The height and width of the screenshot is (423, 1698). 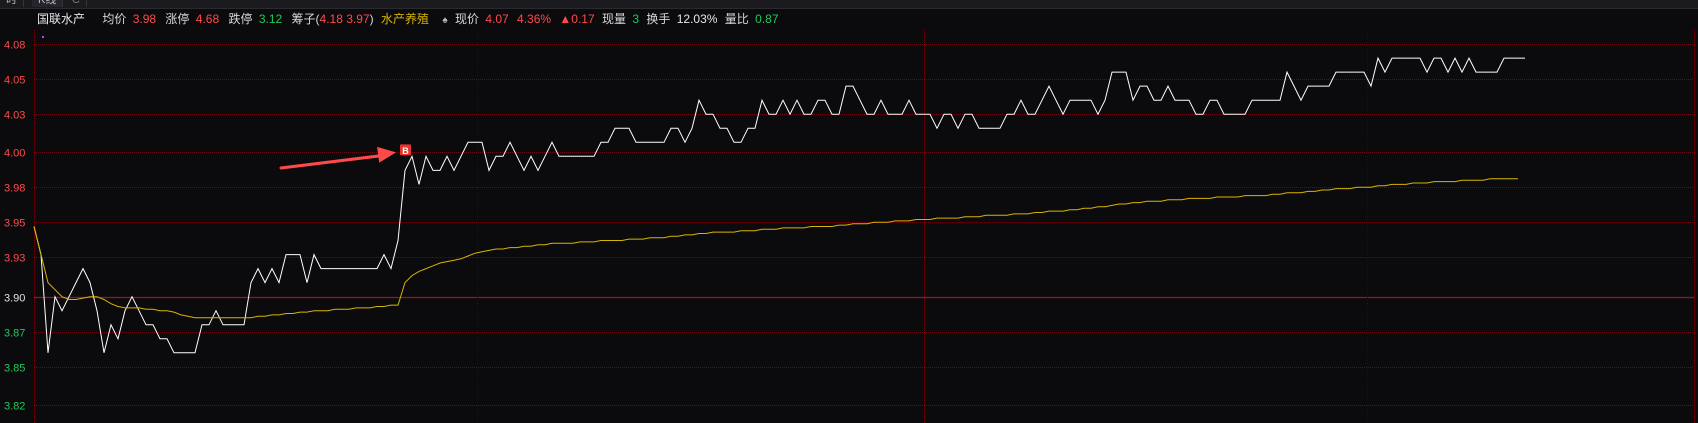 I want to click on buy-marker-label: B, so click(x=405, y=151).